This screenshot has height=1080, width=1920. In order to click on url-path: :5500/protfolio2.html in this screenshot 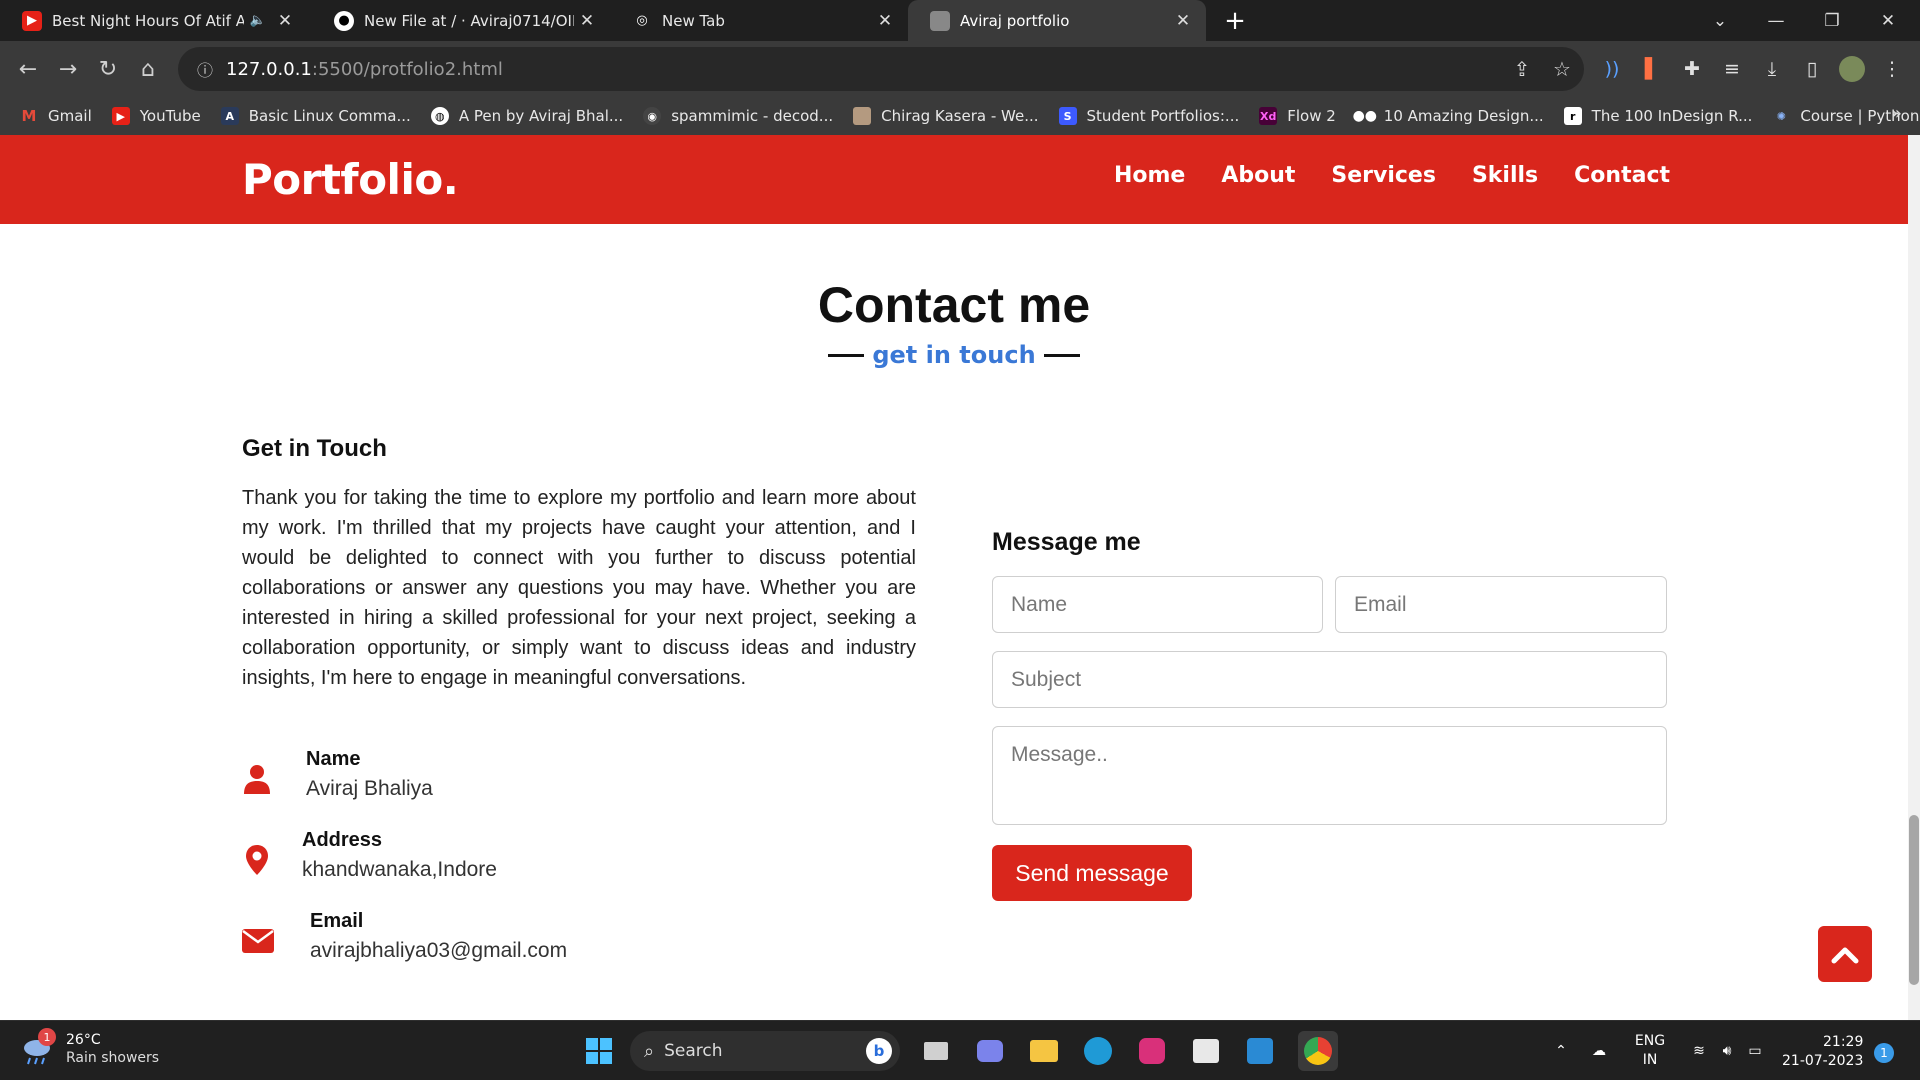, I will do `click(407, 69)`.